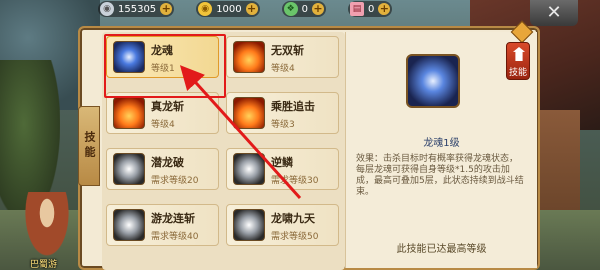 The image size is (600, 270). What do you see at coordinates (129, 113) in the screenshot?
I see `fire-dragon-icon` at bounding box center [129, 113].